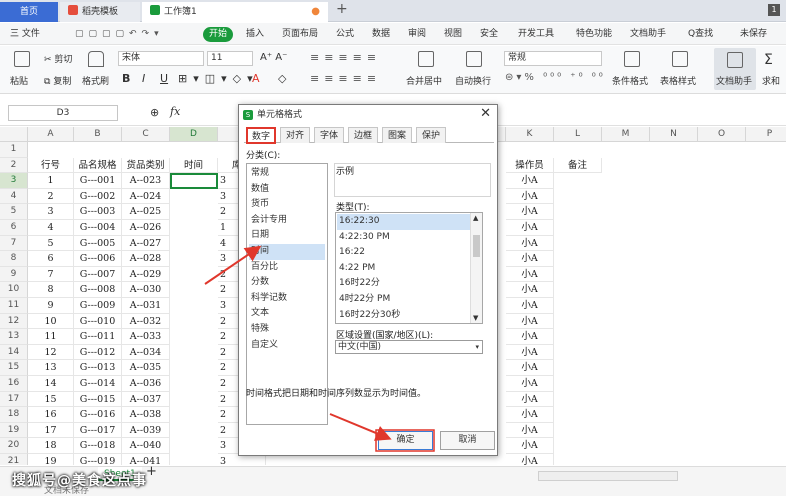 The width and height of the screenshot is (786, 496). I want to click on cell-category: A--035, so click(146, 368).